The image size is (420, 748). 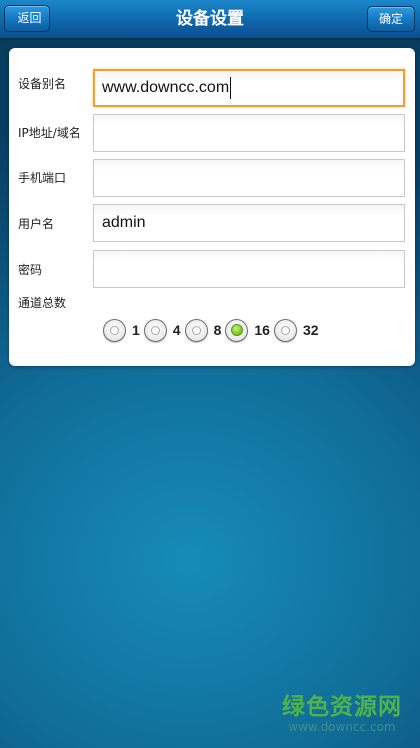 I want to click on password-input, so click(x=249, y=269).